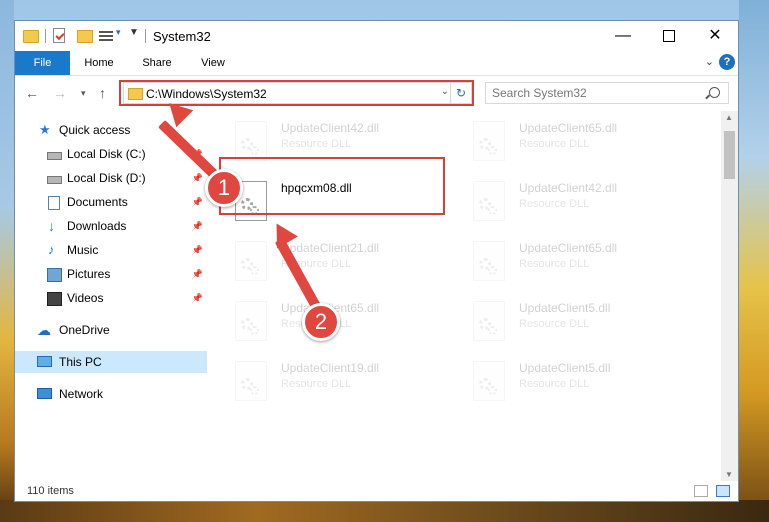 Image resolution: width=769 pixels, height=522 pixels. I want to click on disk-icon, so click(54, 180).